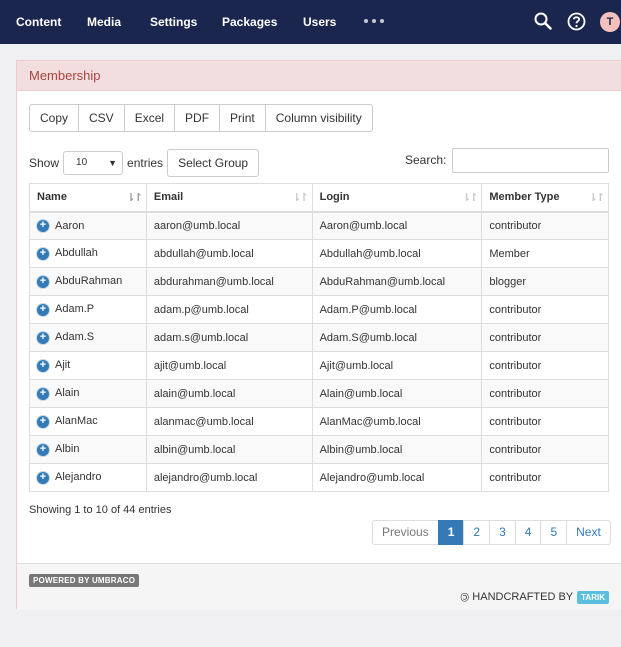 The image size is (621, 647). What do you see at coordinates (104, 22) in the screenshot?
I see `nav-item-media: Media` at bounding box center [104, 22].